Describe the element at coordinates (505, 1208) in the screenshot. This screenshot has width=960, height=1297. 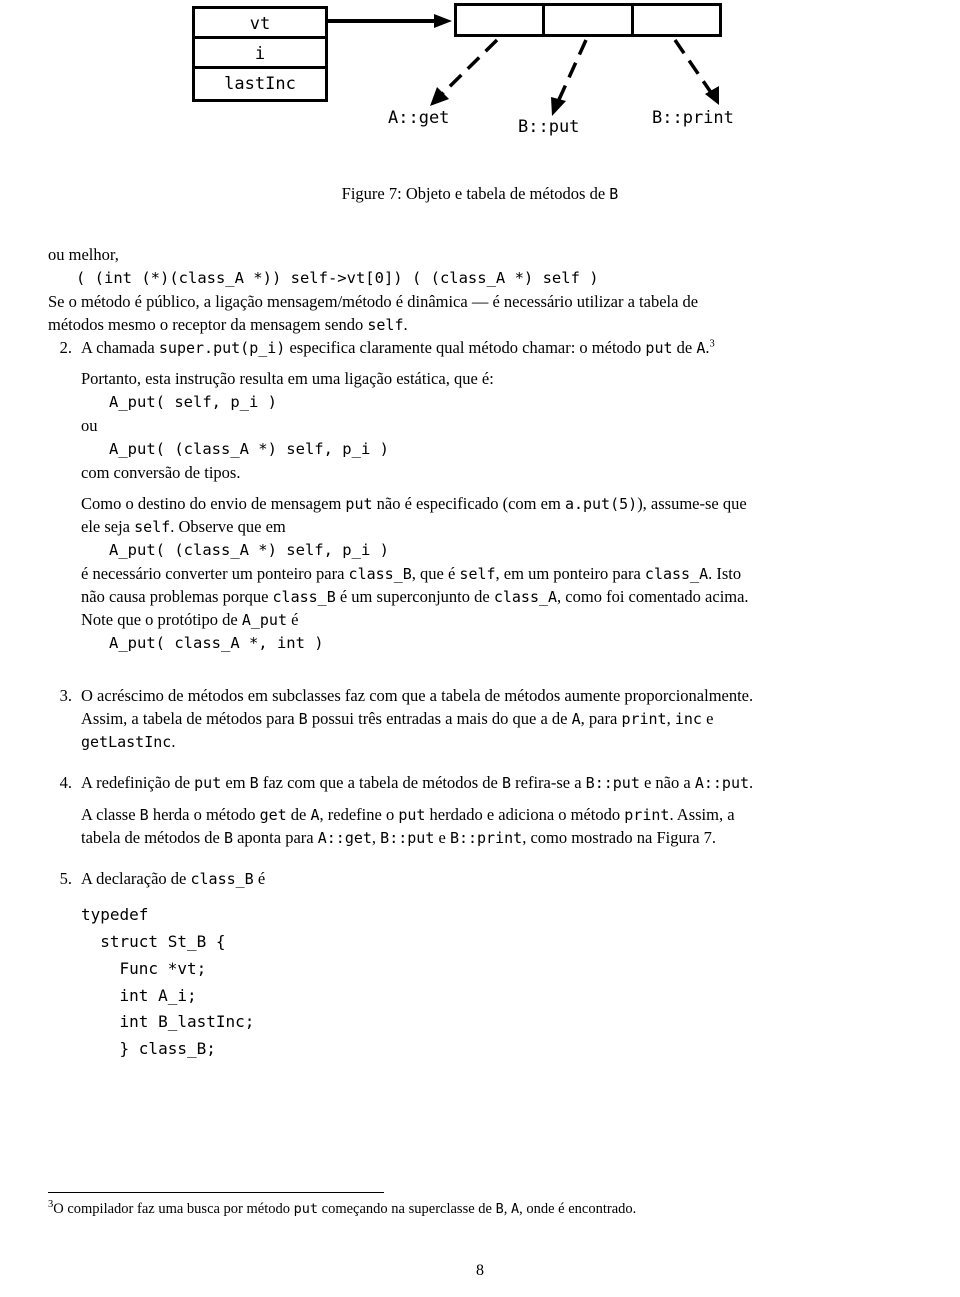
I see `footnote-text-c: ,` at that location.